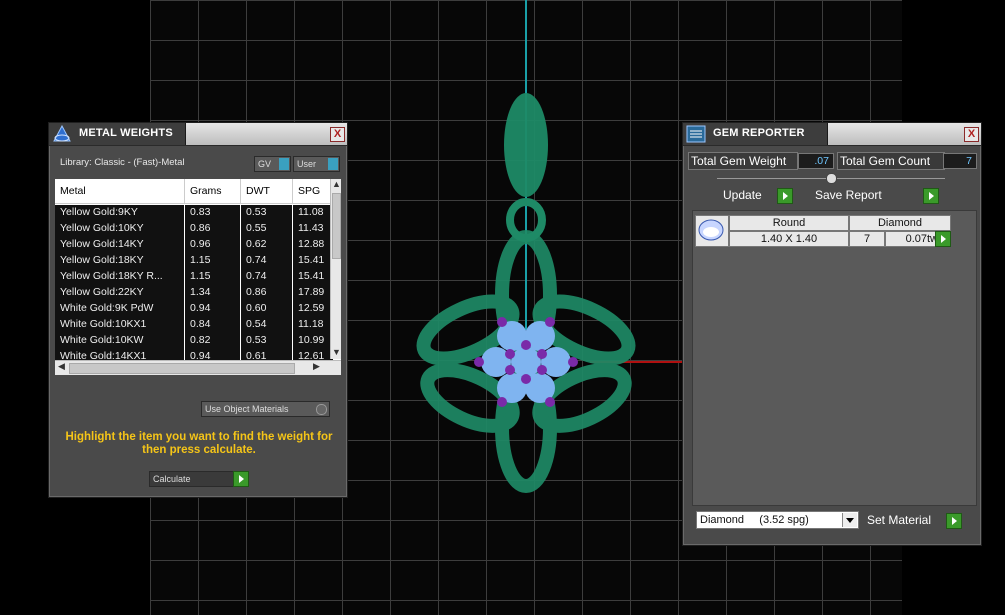 The height and width of the screenshot is (615, 1005). What do you see at coordinates (172, 479) in the screenshot?
I see `calculate-label: Calculate` at bounding box center [172, 479].